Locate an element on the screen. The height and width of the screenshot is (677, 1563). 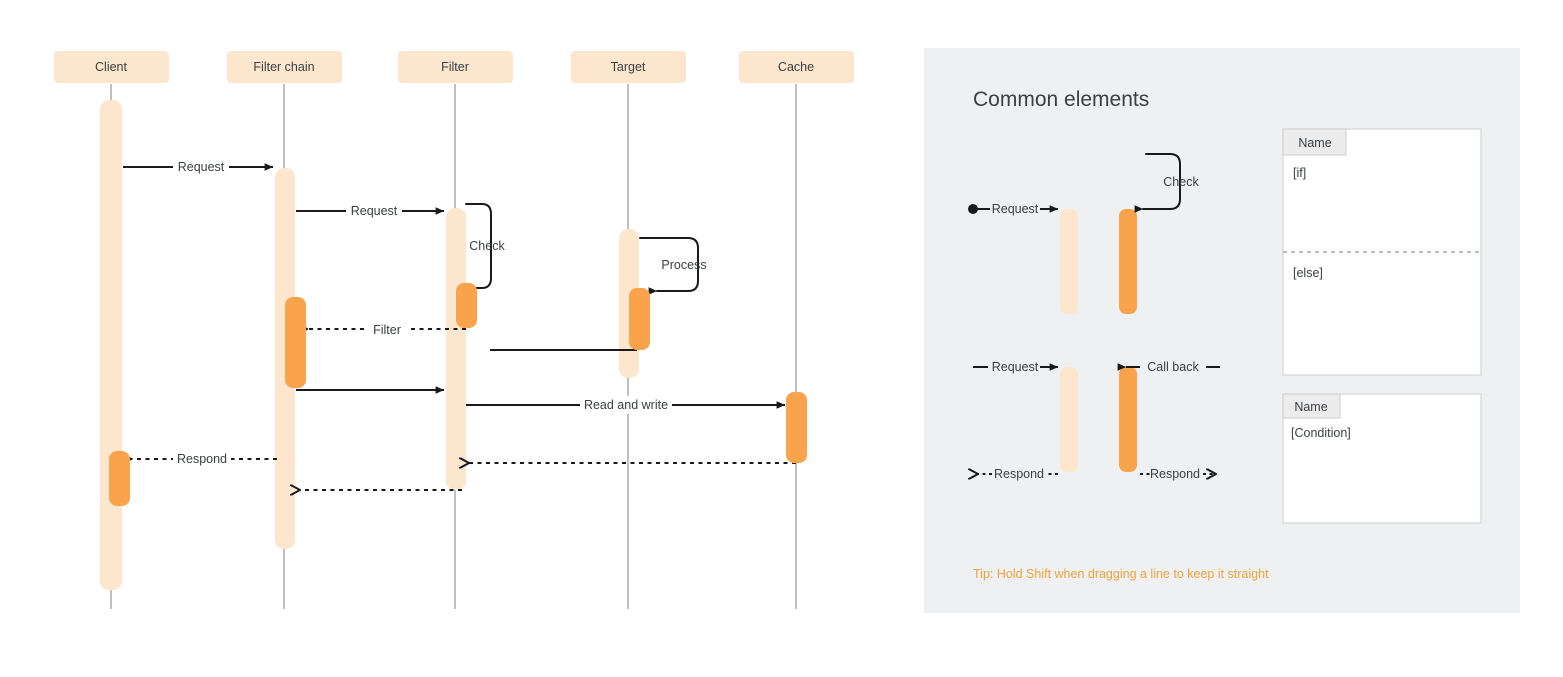
legend-label-respond-left: Respond is located at coordinates (1019, 474).